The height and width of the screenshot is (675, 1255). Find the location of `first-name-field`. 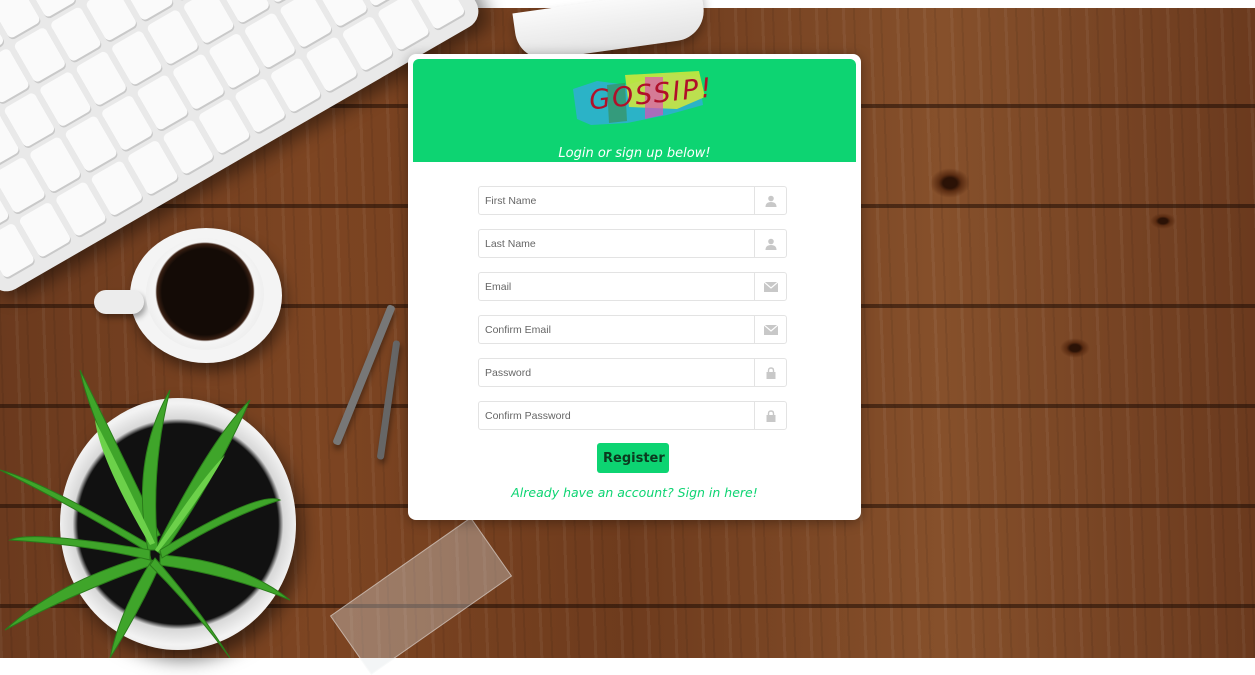

first-name-field is located at coordinates (632, 200).